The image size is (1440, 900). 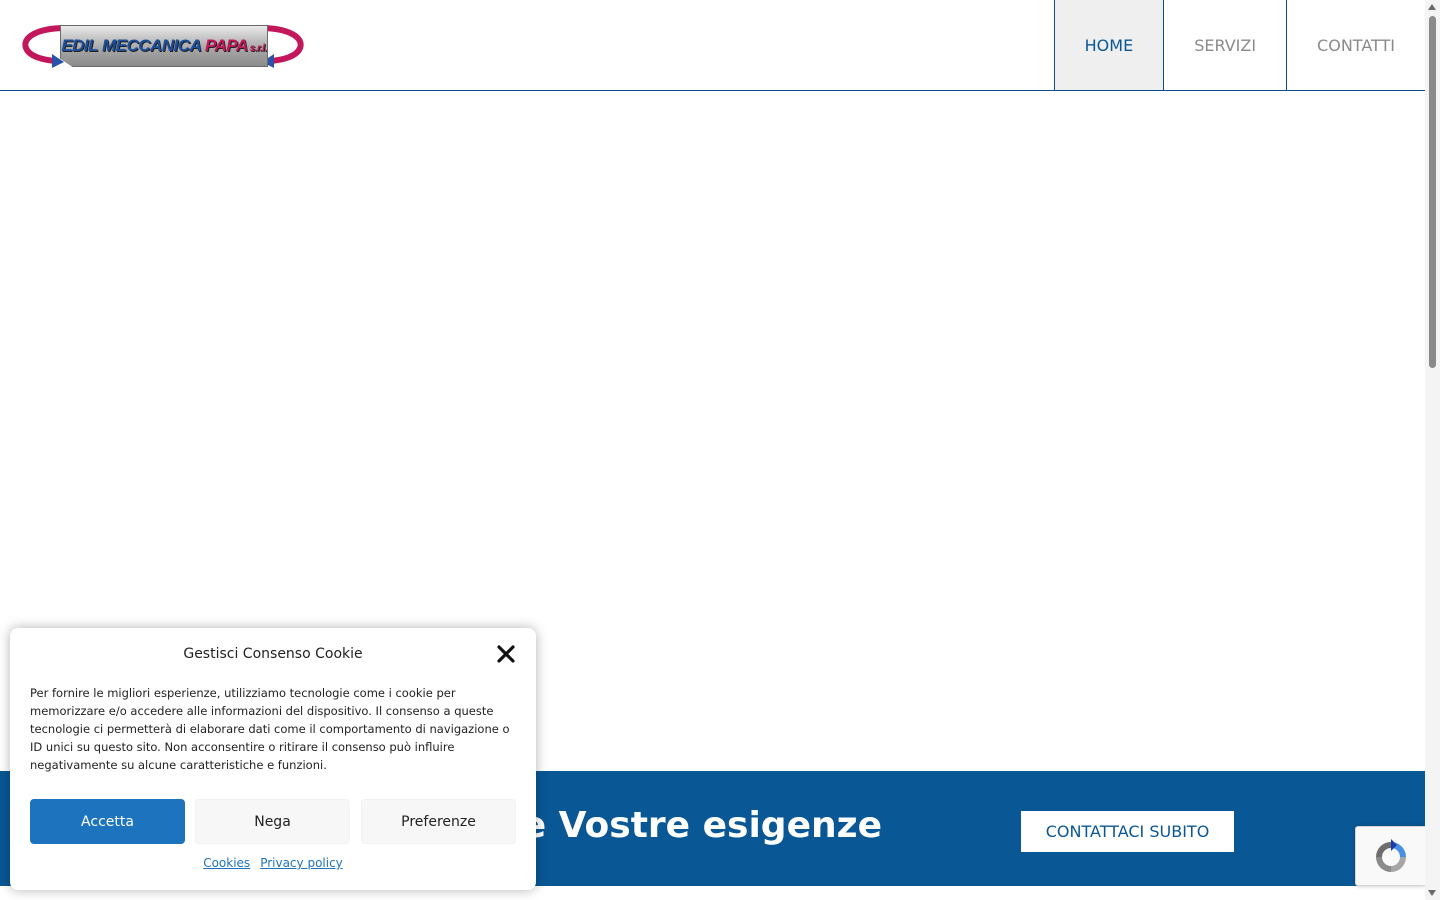 I want to click on site-logo: EDIL MECCANICA PAPA s.r.l., so click(x=163, y=46).